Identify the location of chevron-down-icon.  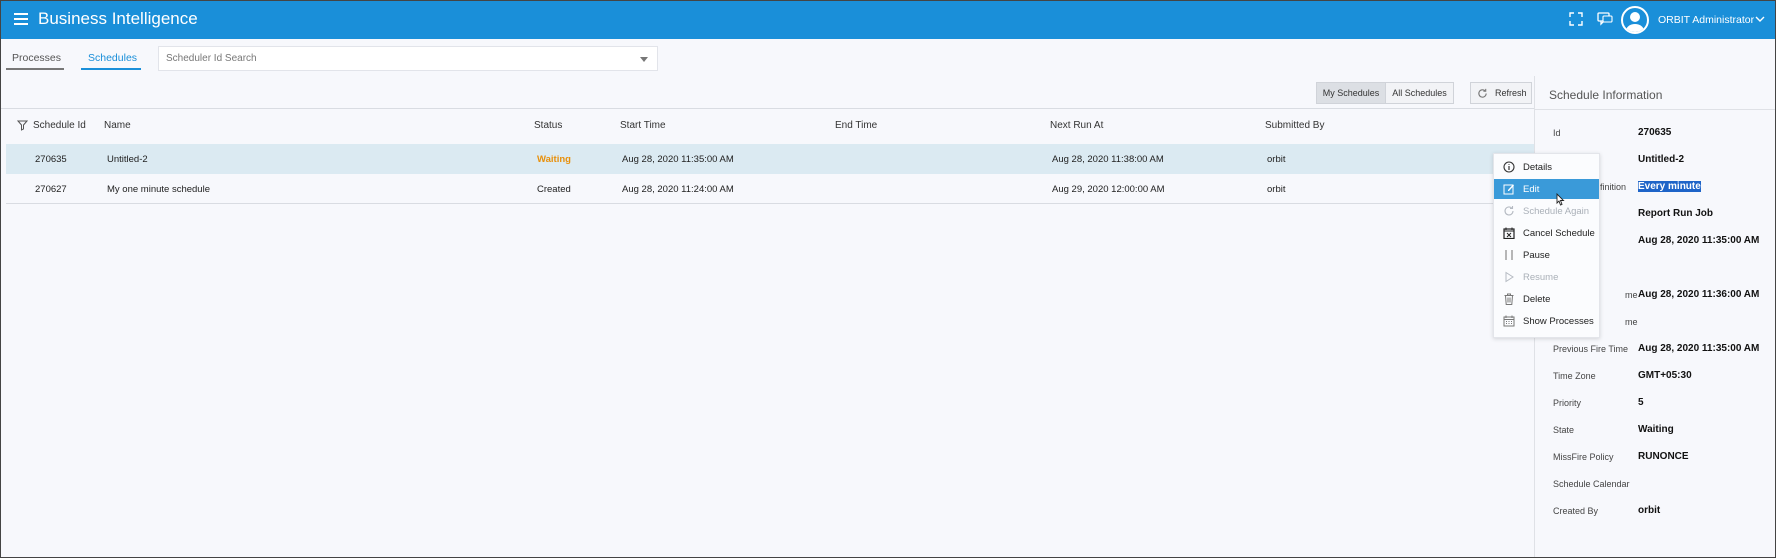
(1760, 19).